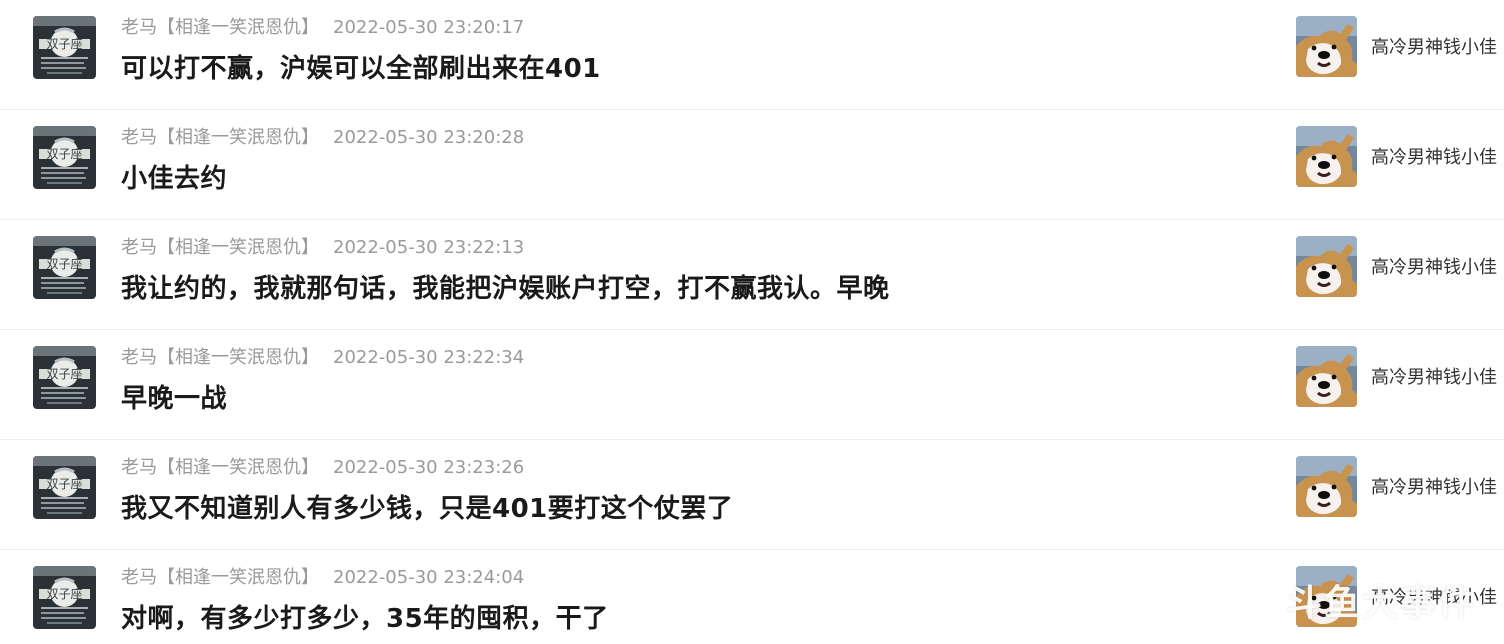 The height and width of the screenshot is (644, 1504). What do you see at coordinates (322, 26) in the screenshot?
I see `message-meta: 老马【相逢一笑泯恩仇】 2022-05-30 23:20:17` at bounding box center [322, 26].